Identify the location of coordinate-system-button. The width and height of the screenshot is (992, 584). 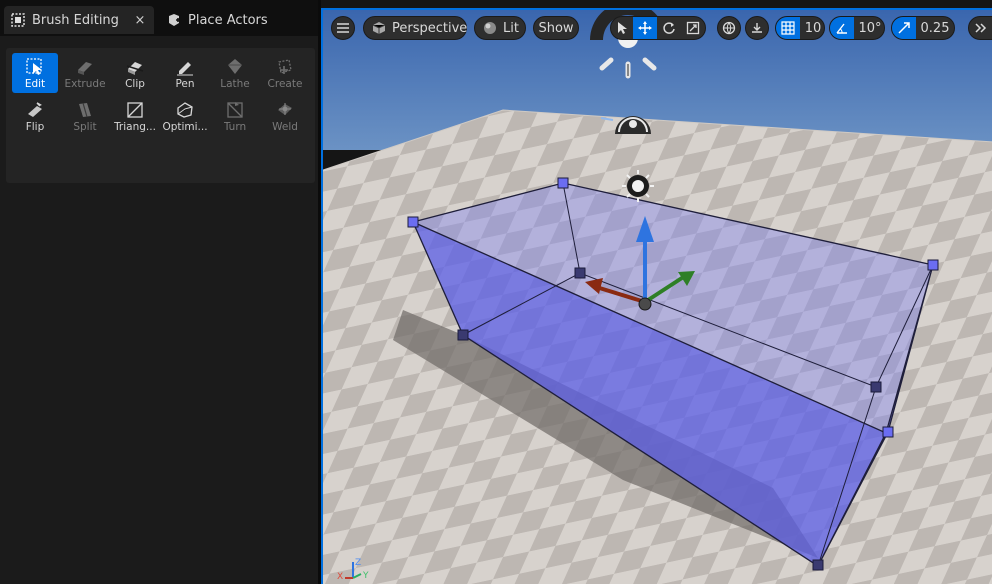
(729, 28).